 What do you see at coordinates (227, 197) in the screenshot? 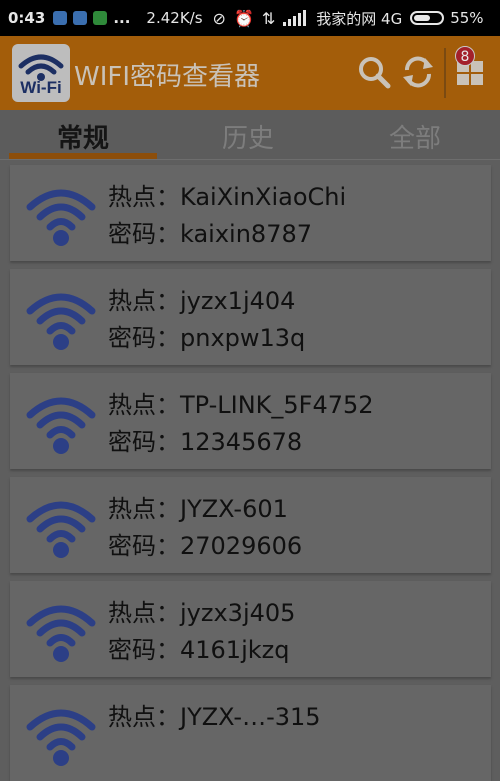
I see `hotspot-name: 热点：KaiXinXiaoChi` at bounding box center [227, 197].